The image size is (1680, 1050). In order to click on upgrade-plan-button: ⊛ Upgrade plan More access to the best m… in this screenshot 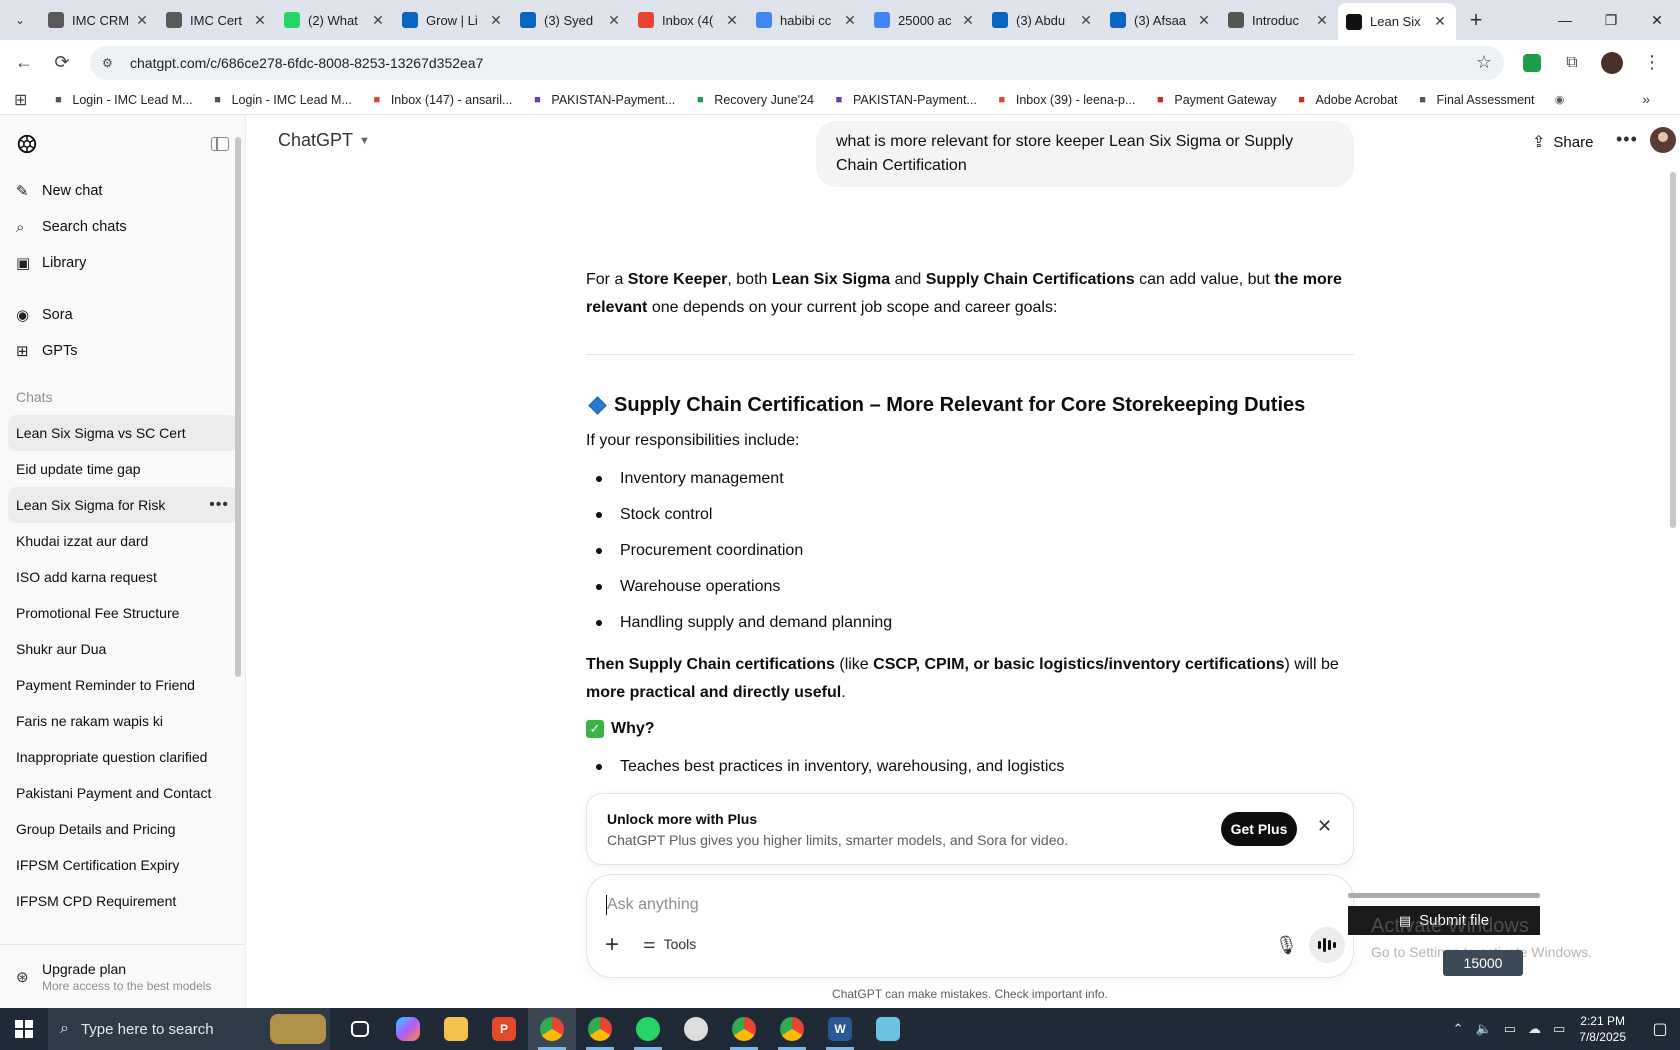, I will do `click(122, 976)`.